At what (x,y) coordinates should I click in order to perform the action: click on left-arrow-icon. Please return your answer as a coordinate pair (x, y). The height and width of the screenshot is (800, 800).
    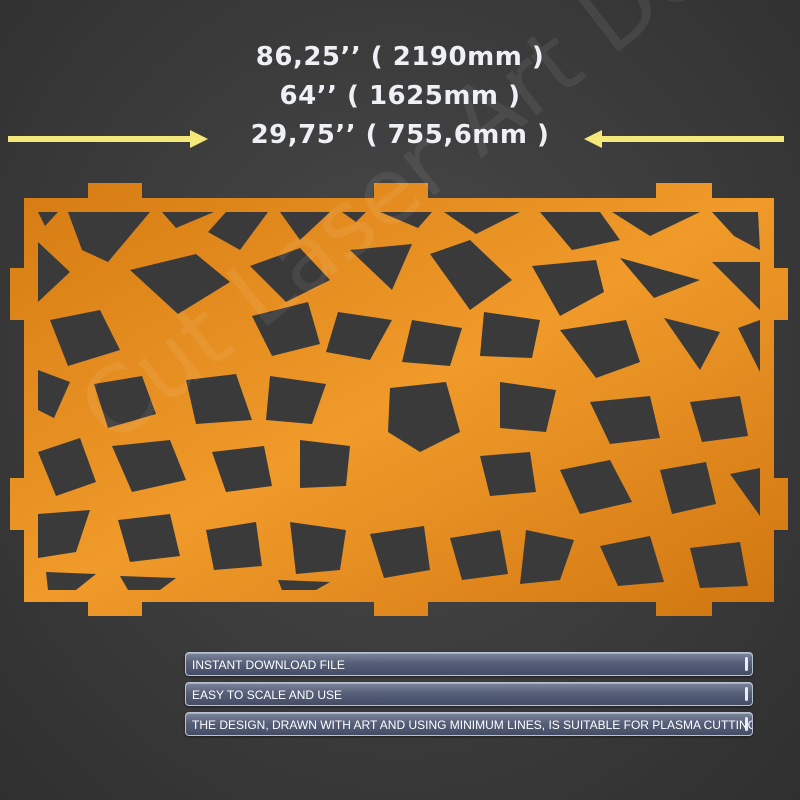
    Looking at the image, I should click on (684, 139).